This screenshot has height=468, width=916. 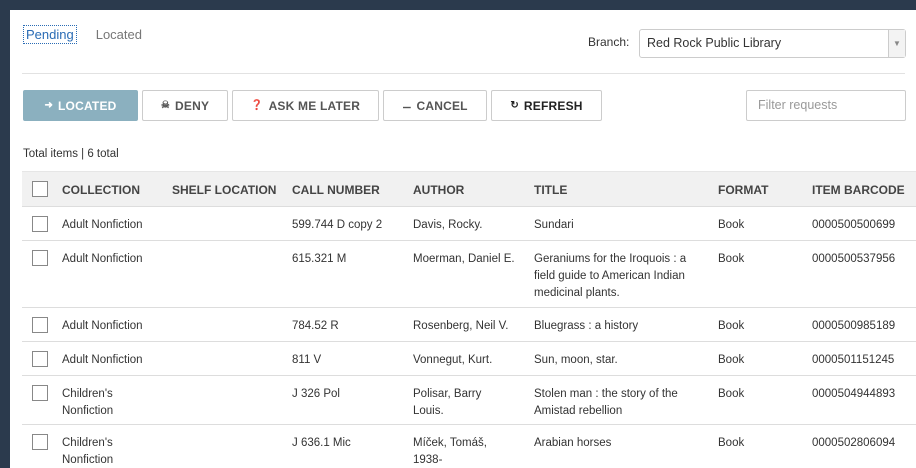 I want to click on col-collection: COLLECTION, so click(x=101, y=190).